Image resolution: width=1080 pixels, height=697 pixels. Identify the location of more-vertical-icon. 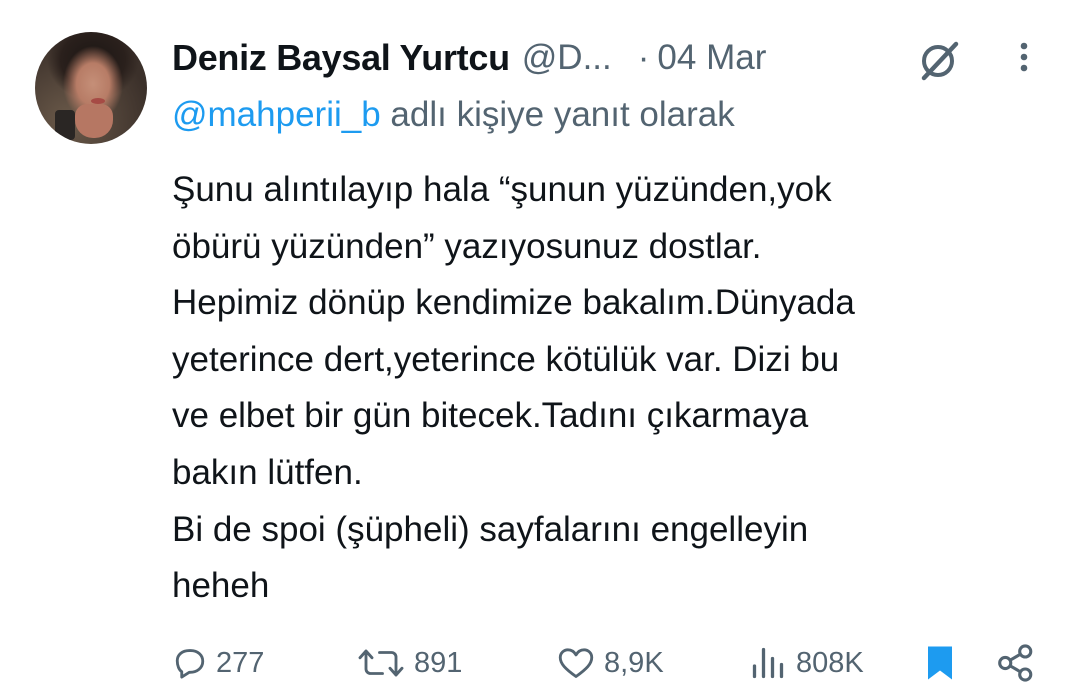
(1024, 58).